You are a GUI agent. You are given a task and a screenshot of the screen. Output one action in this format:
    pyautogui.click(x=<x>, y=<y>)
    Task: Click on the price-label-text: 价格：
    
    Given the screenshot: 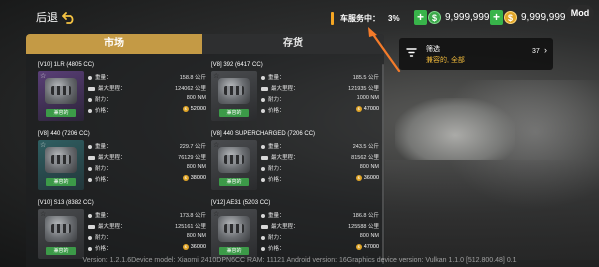 What is the action you would take?
    pyautogui.click(x=276, y=180)
    